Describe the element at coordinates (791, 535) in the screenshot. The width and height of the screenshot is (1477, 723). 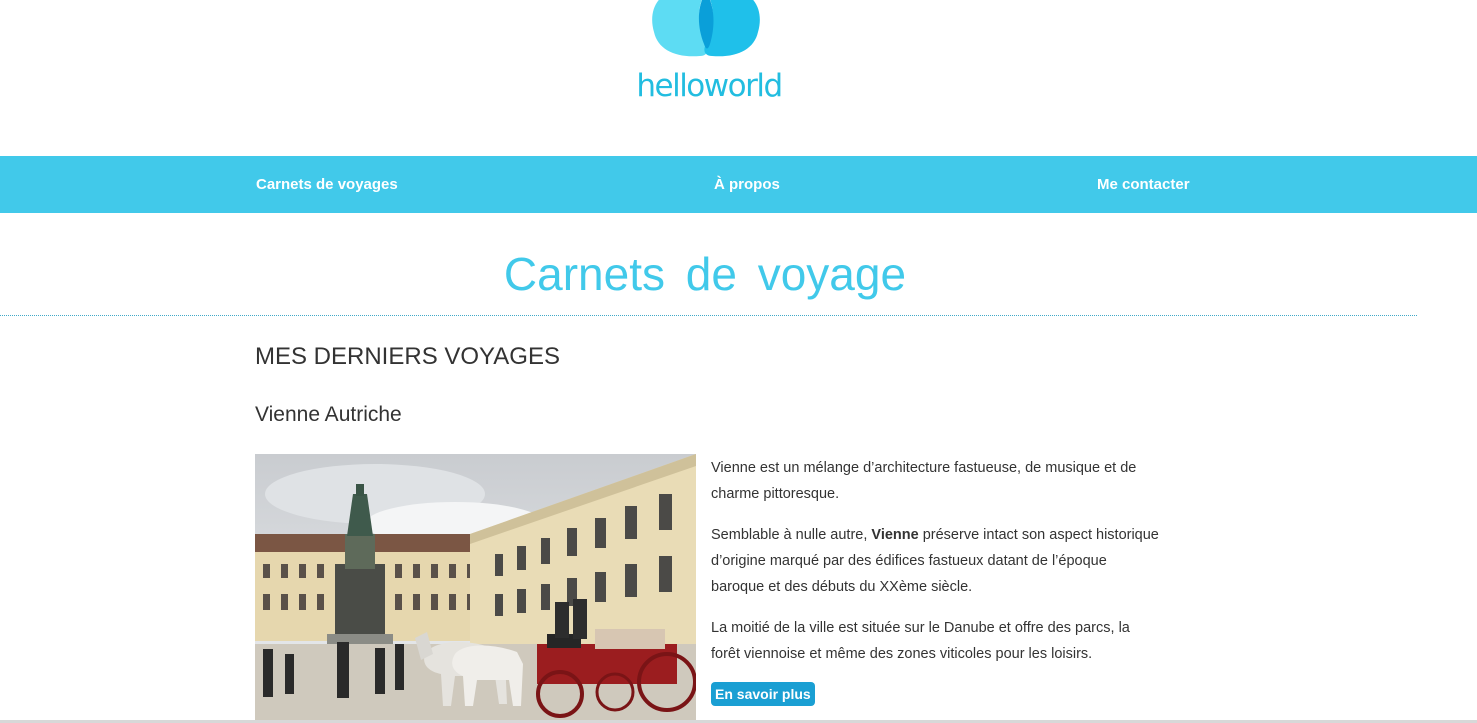
I see `trip-paragraph-2-start: Semblable à nulle autre,` at that location.